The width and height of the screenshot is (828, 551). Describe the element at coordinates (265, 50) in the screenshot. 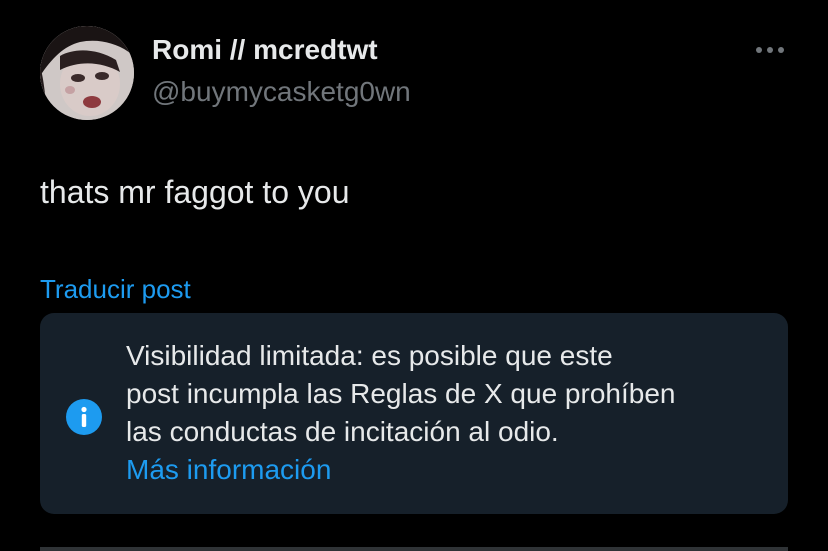

I see `author-display-name: Romi // mcredtwt` at that location.